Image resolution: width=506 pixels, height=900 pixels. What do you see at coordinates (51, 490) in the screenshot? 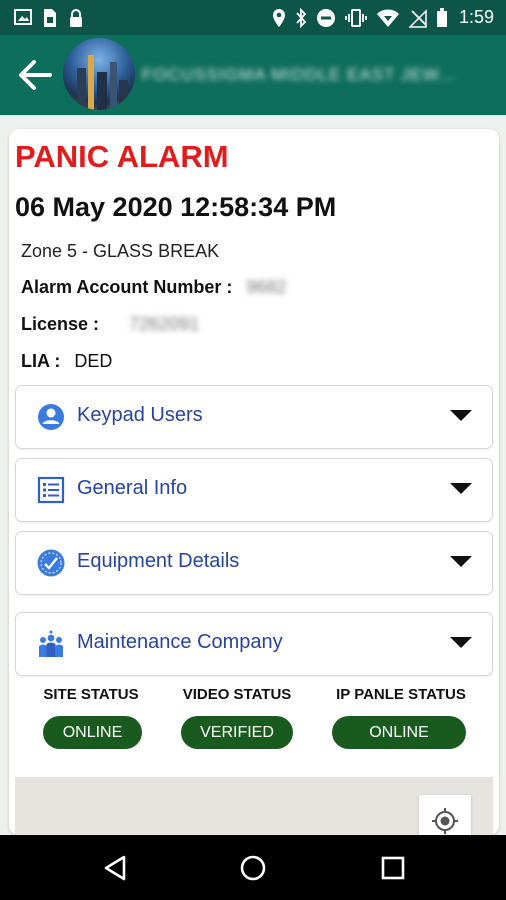
I see `list-icon` at bounding box center [51, 490].